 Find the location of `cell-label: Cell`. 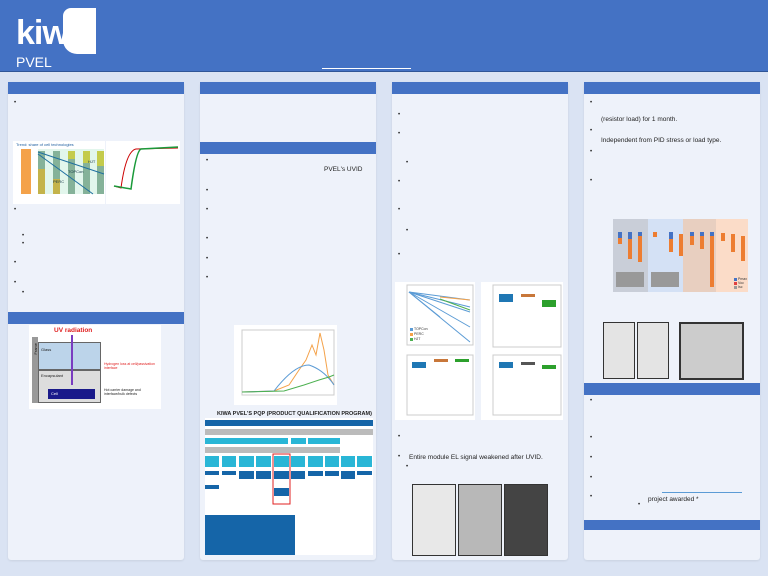

cell-label: Cell is located at coordinates (54, 393).